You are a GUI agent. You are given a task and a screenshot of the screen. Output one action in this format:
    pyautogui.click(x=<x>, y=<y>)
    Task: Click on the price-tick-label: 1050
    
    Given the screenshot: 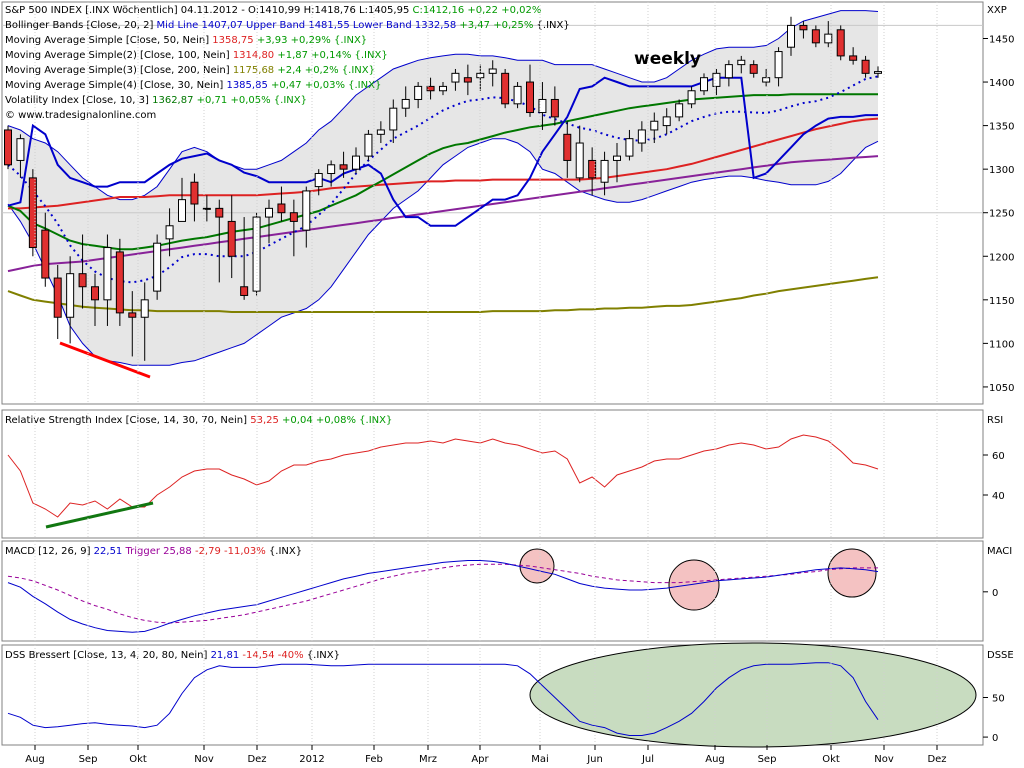 What is the action you would take?
    pyautogui.click(x=1001, y=388)
    